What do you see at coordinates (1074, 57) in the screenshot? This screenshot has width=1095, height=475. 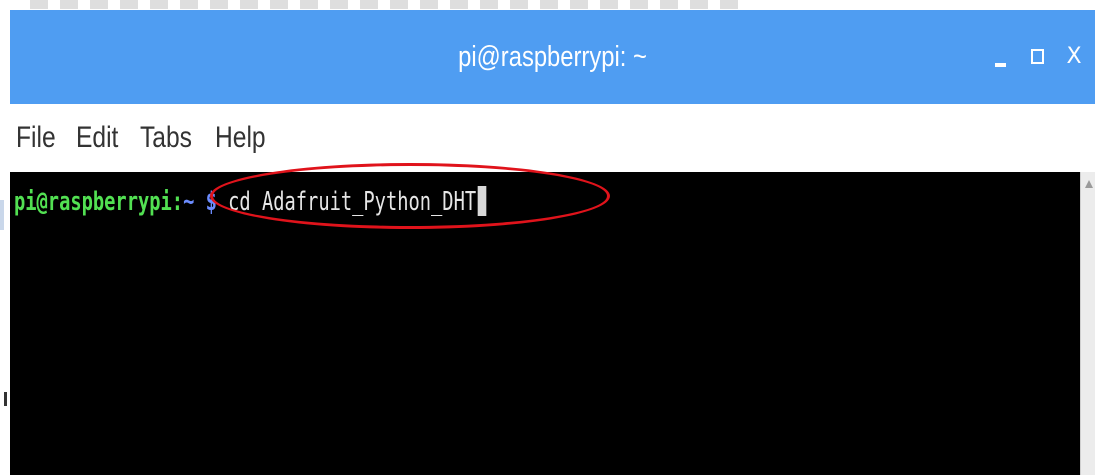 I see `close-icon: X` at bounding box center [1074, 57].